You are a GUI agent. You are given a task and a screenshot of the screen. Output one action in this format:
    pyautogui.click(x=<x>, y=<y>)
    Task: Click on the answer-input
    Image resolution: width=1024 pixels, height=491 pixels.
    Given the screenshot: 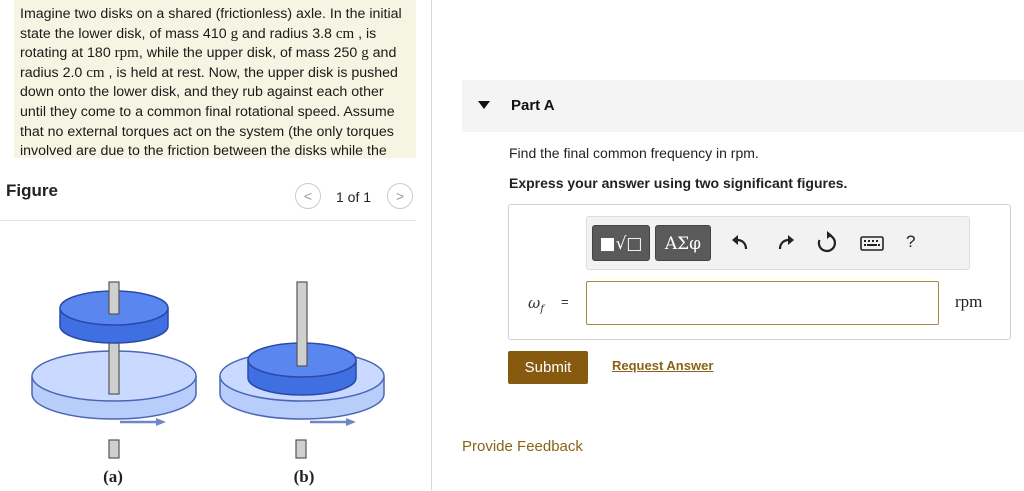 What is the action you would take?
    pyautogui.click(x=762, y=303)
    